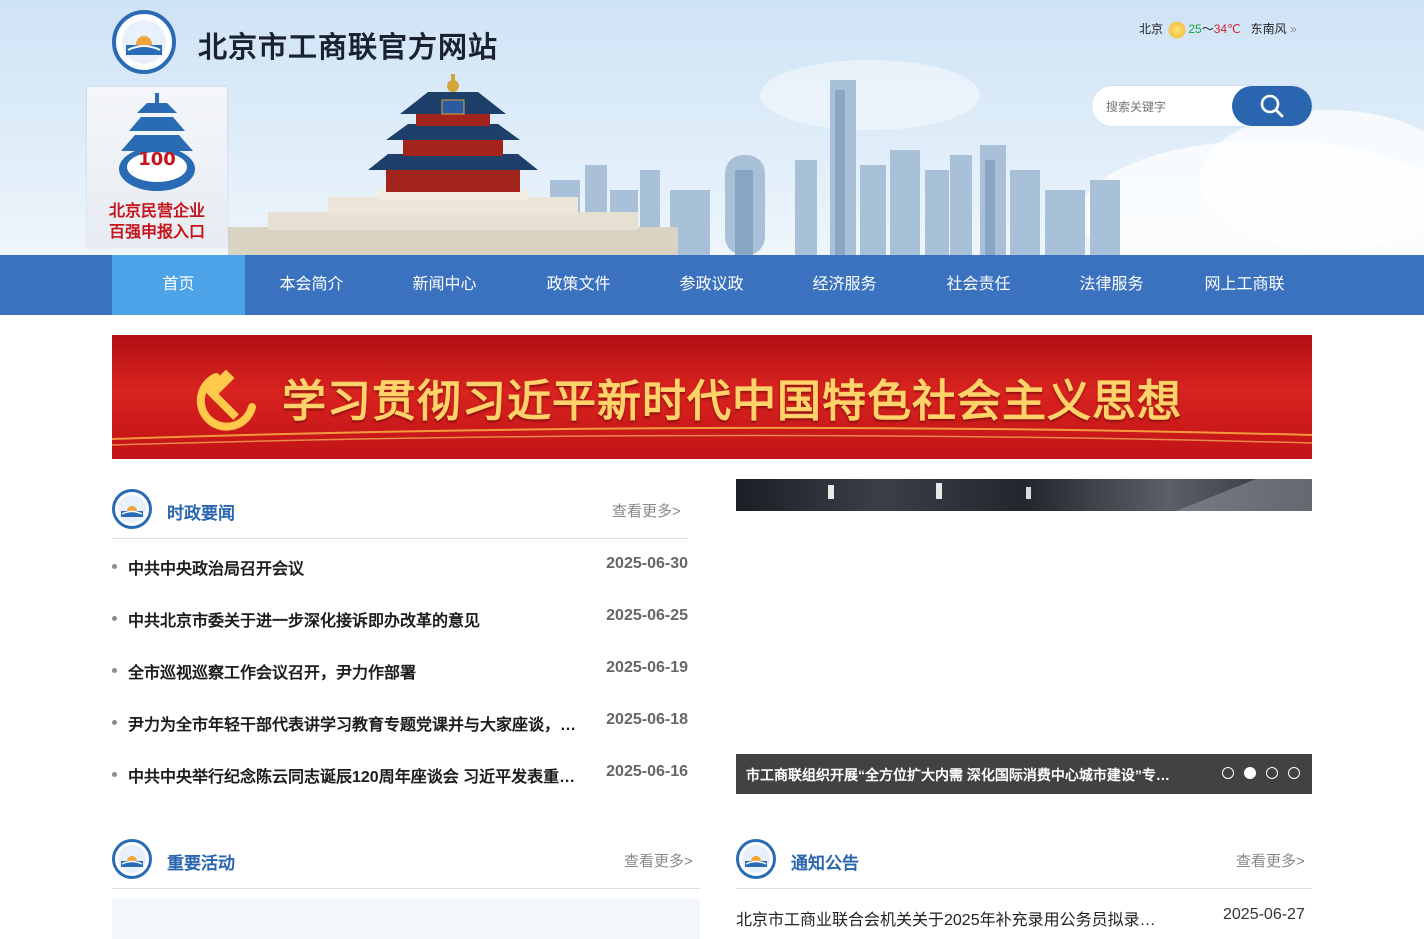 The image size is (1424, 939). Describe the element at coordinates (578, 285) in the screenshot. I see `nav-item-policy: 政策文件` at that location.